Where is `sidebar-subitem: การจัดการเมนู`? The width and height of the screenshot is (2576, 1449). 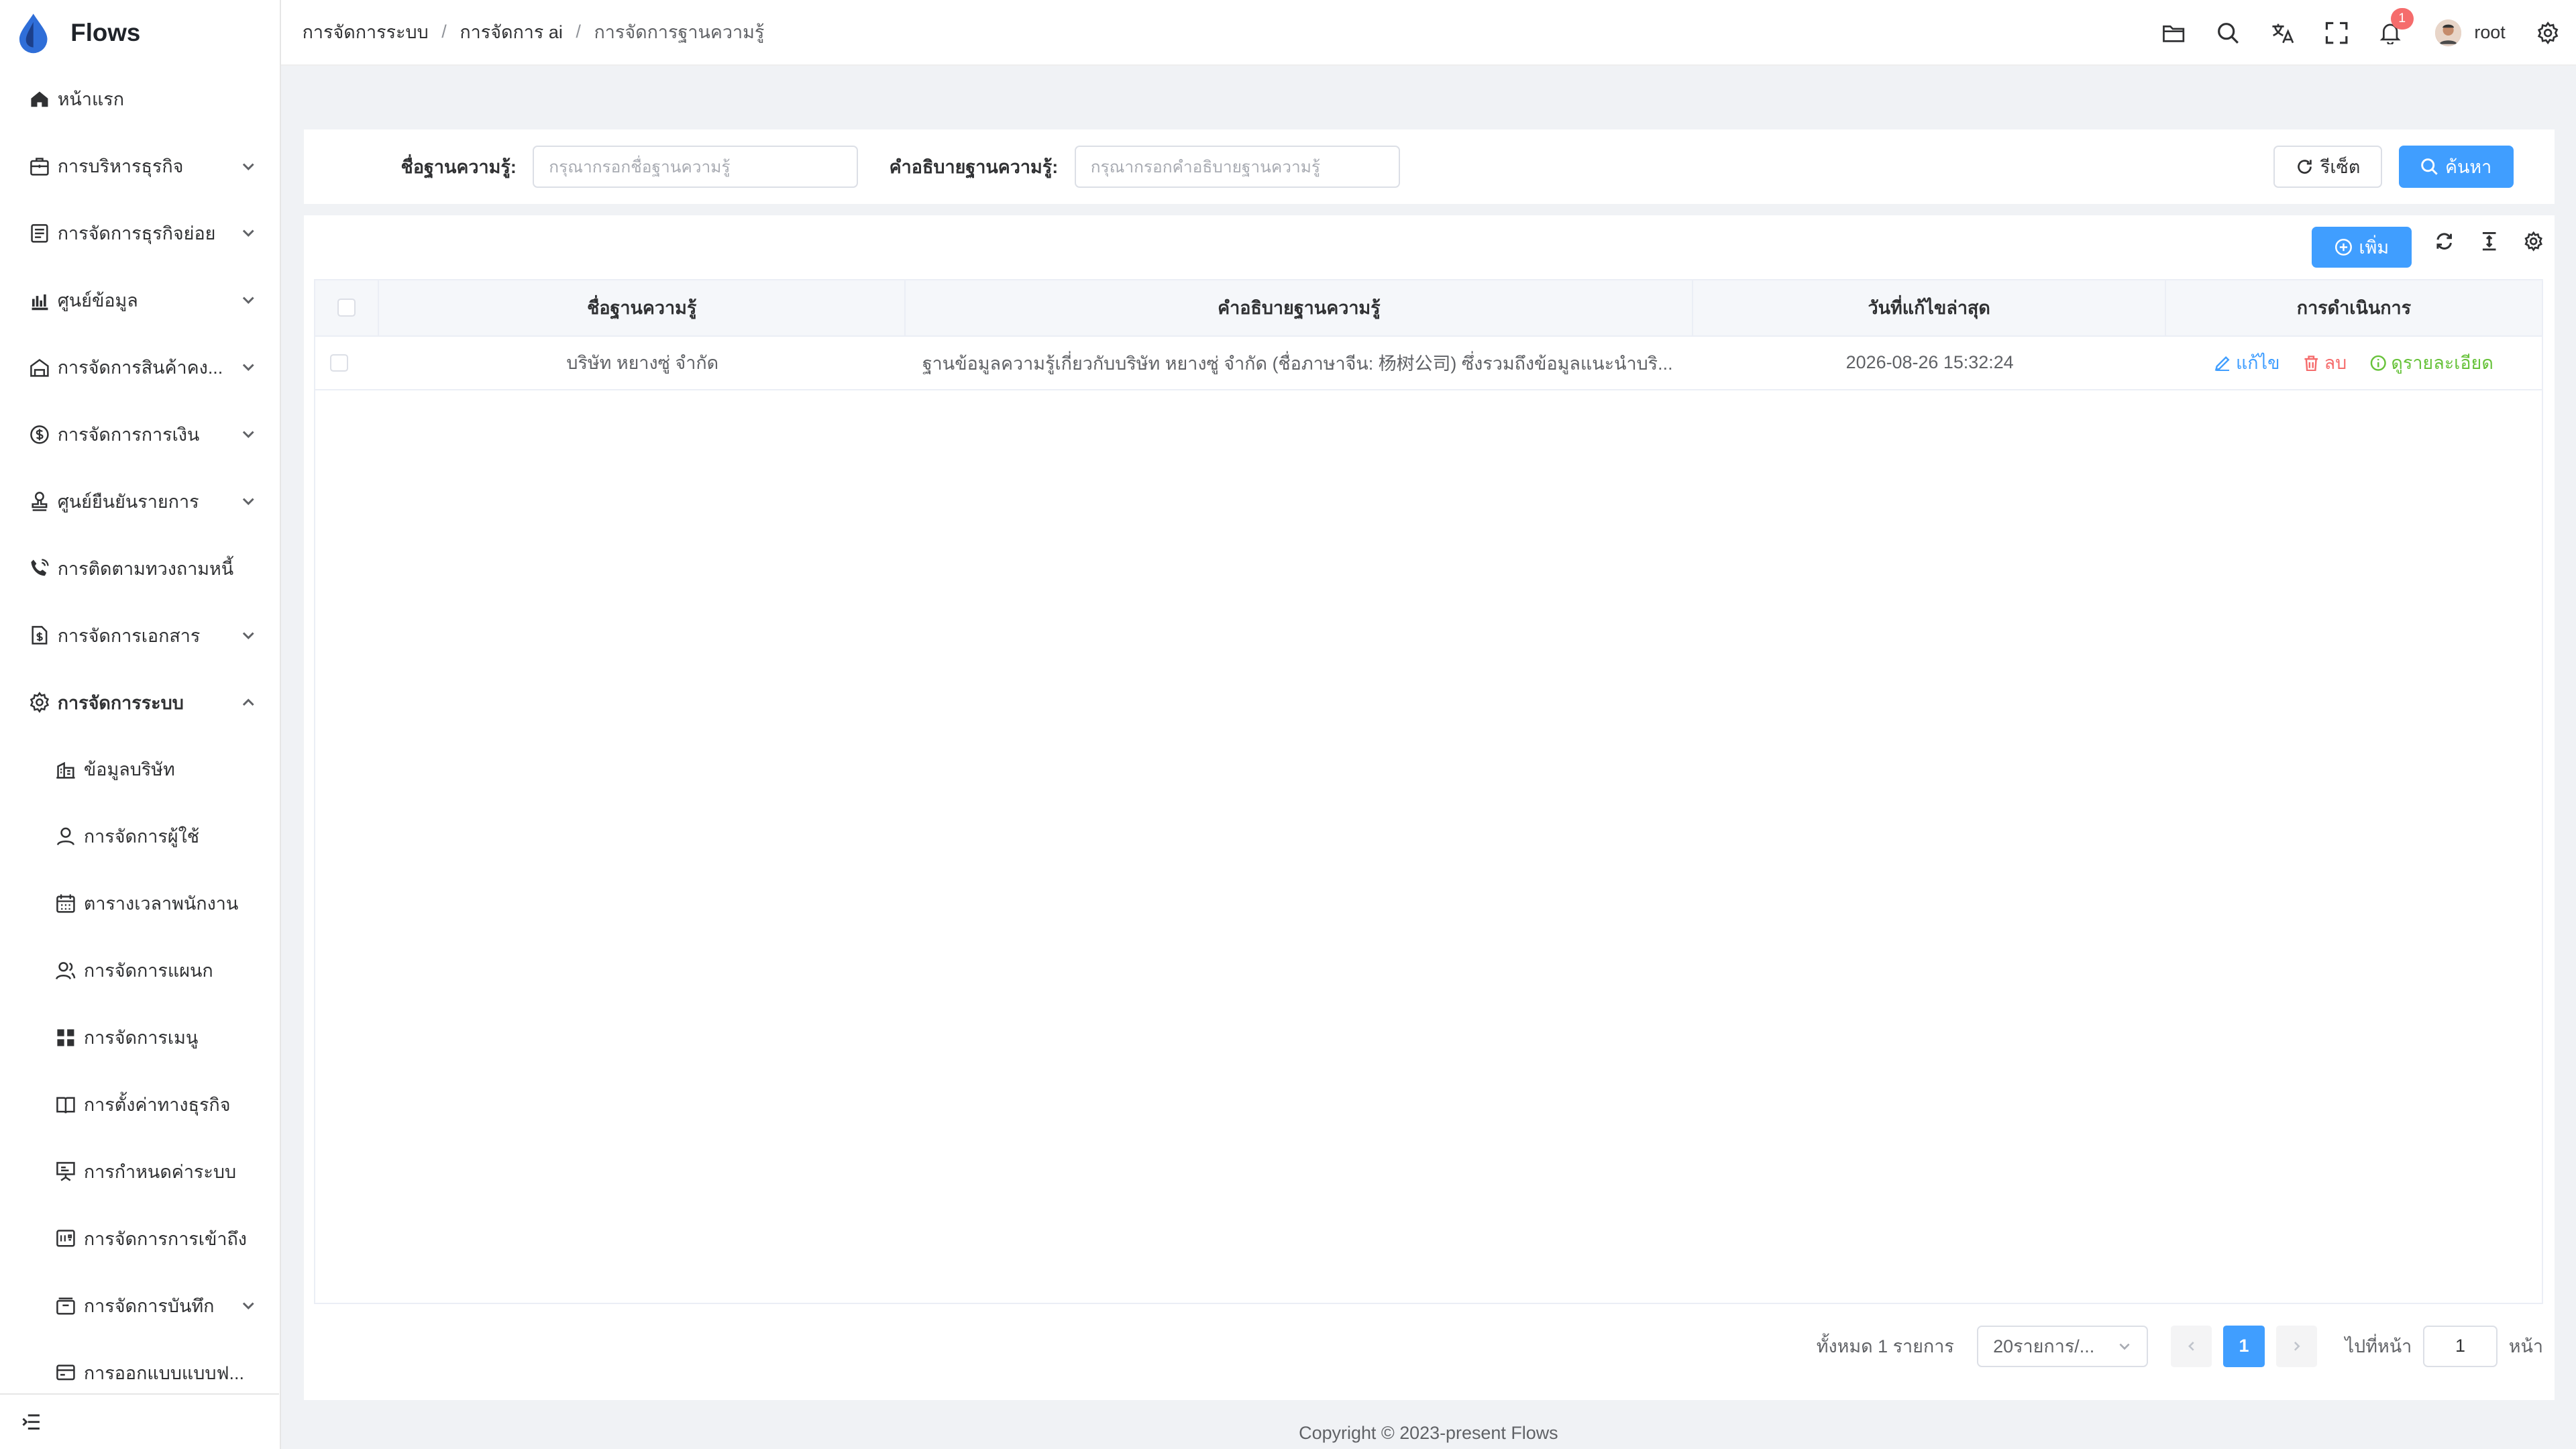
sidebar-subitem: การจัดการเมนู is located at coordinates (140, 1037).